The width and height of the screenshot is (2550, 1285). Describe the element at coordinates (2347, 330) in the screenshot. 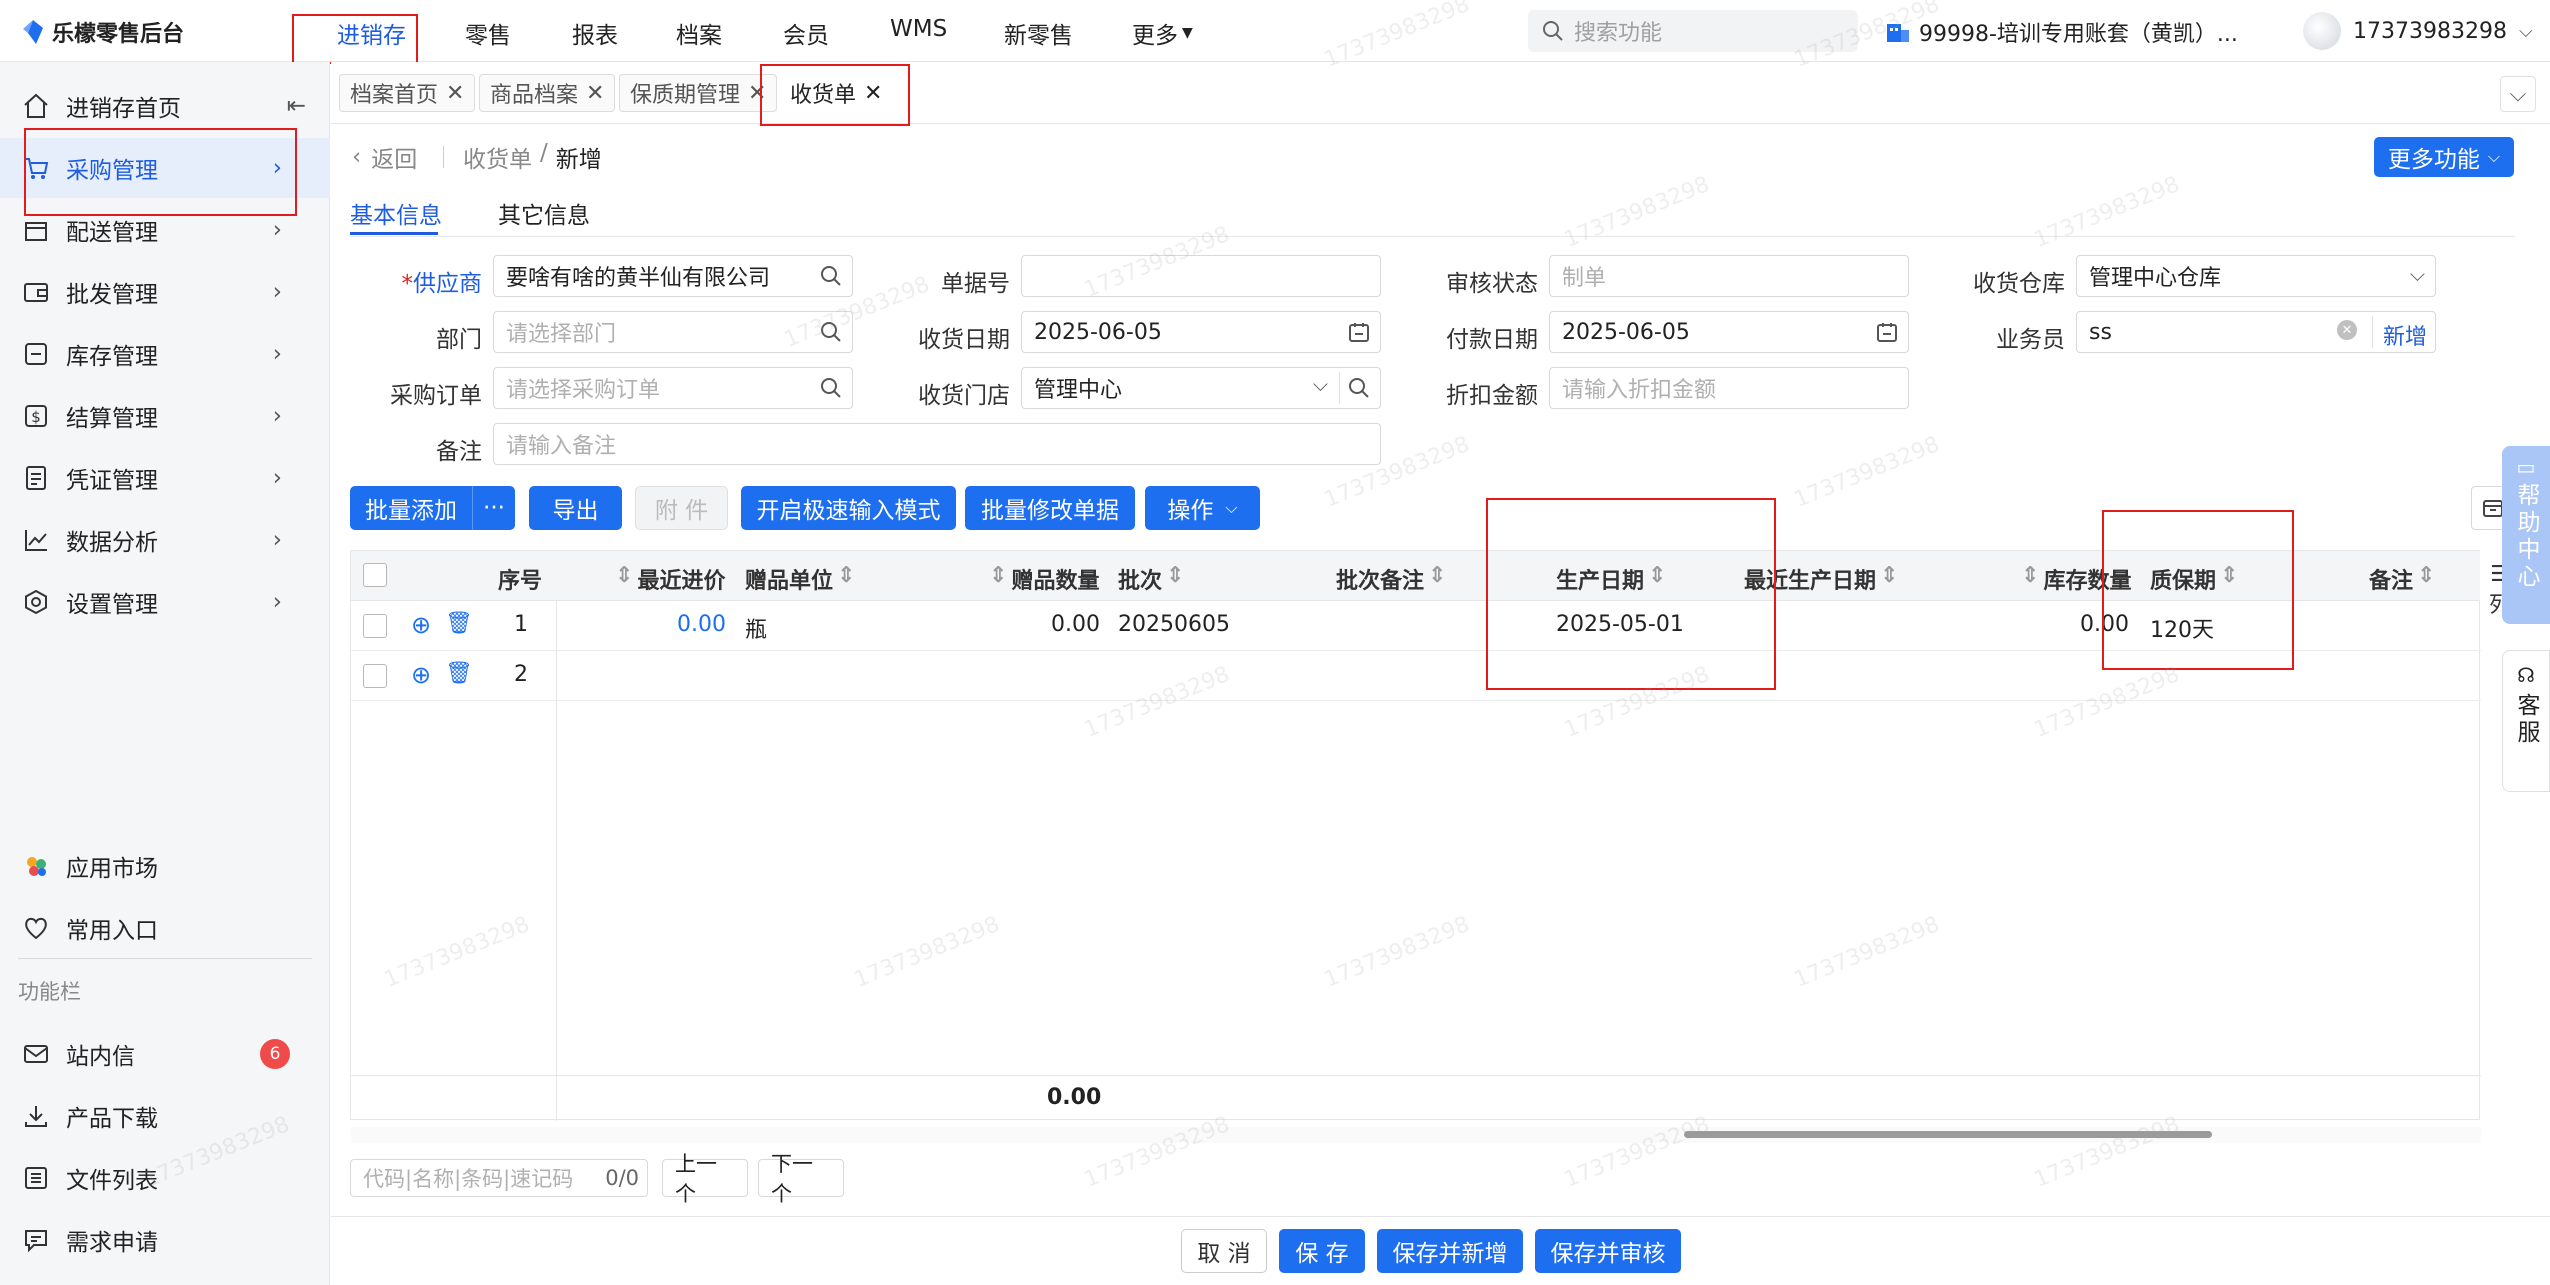

I see `clear-icon: ✕` at that location.